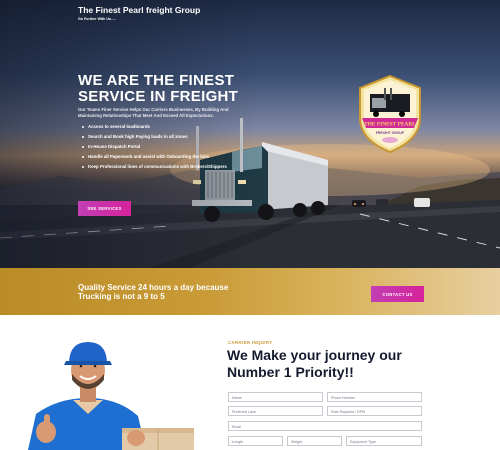 The image size is (500, 450). I want to click on see-services-button: SEE SERVICES, so click(104, 208).